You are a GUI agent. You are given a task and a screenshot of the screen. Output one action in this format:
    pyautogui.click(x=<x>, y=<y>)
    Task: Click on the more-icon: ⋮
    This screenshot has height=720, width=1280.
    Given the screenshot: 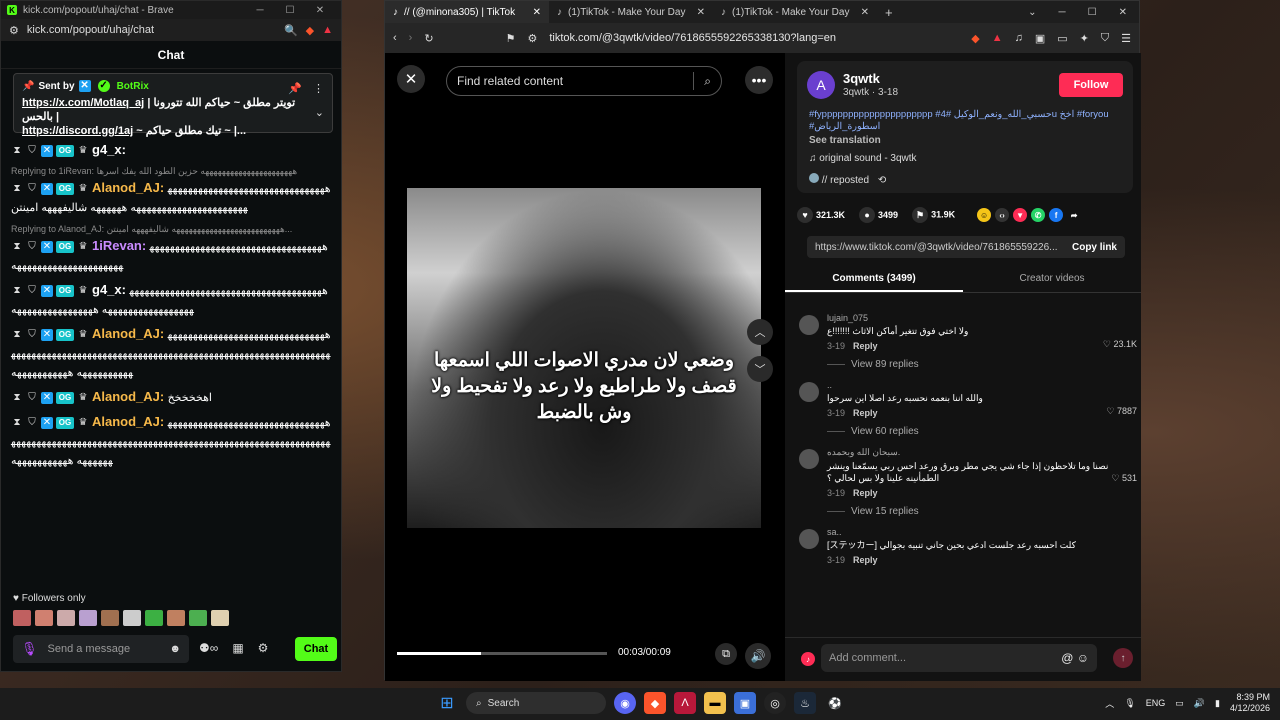 What is the action you would take?
    pyautogui.click(x=318, y=88)
    